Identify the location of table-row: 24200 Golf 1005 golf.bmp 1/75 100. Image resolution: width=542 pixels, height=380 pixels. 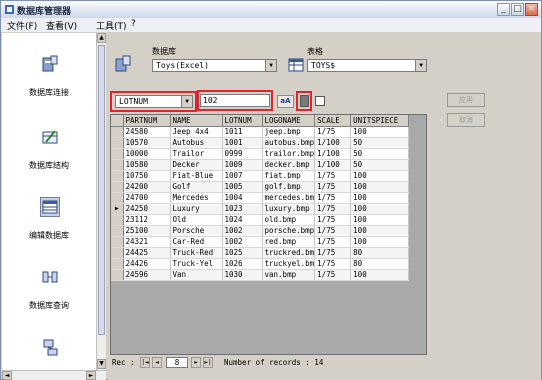
(260, 187).